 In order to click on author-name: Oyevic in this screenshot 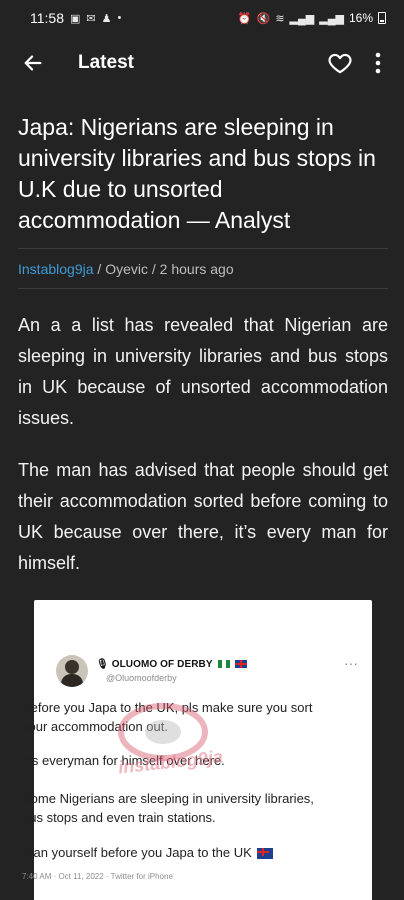, I will do `click(126, 269)`.